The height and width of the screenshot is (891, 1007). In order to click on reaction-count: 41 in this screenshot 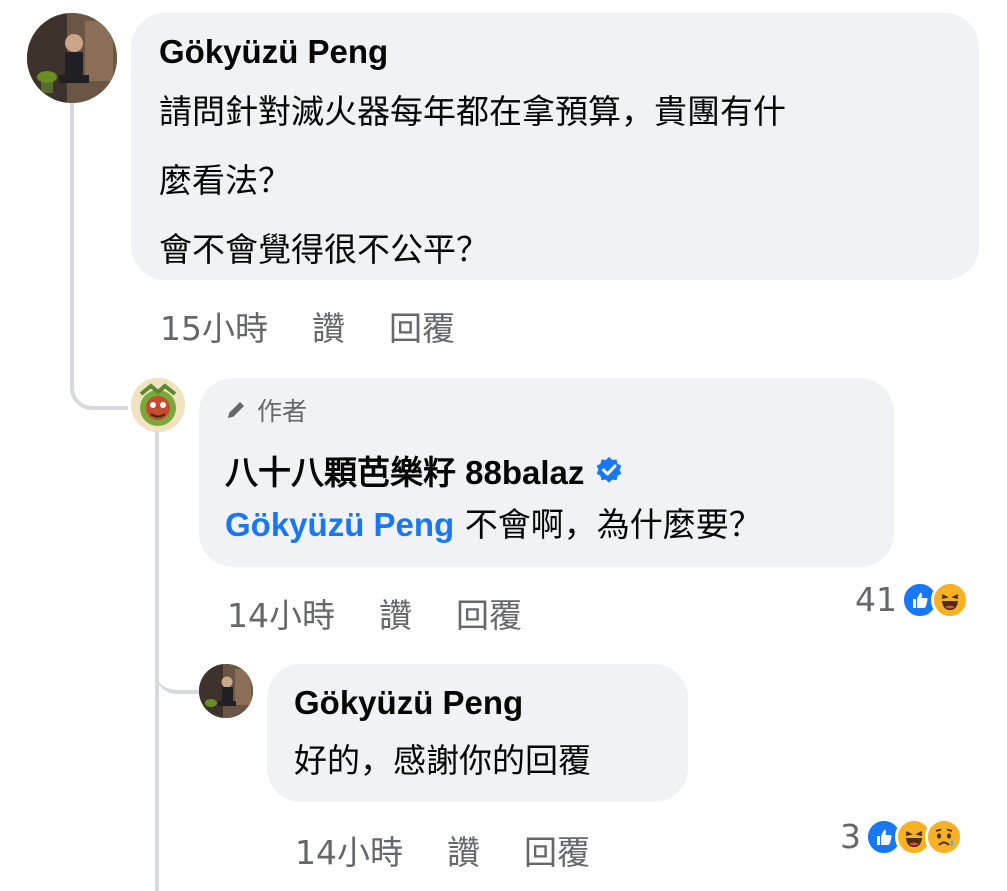, I will do `click(876, 599)`.